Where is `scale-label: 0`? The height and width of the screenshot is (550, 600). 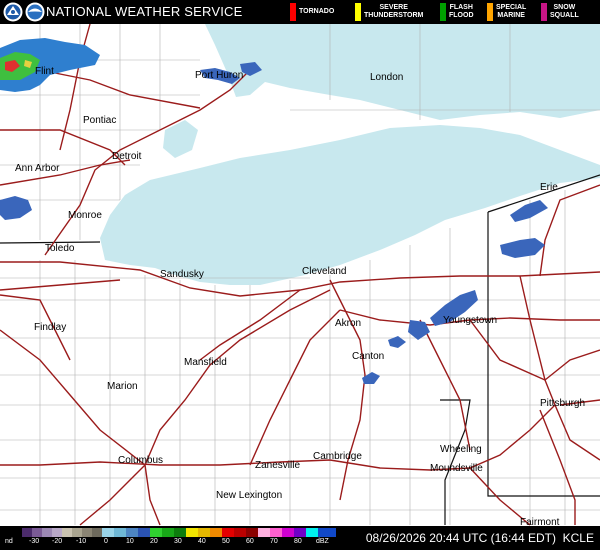
scale-label: 0 is located at coordinates (106, 541).